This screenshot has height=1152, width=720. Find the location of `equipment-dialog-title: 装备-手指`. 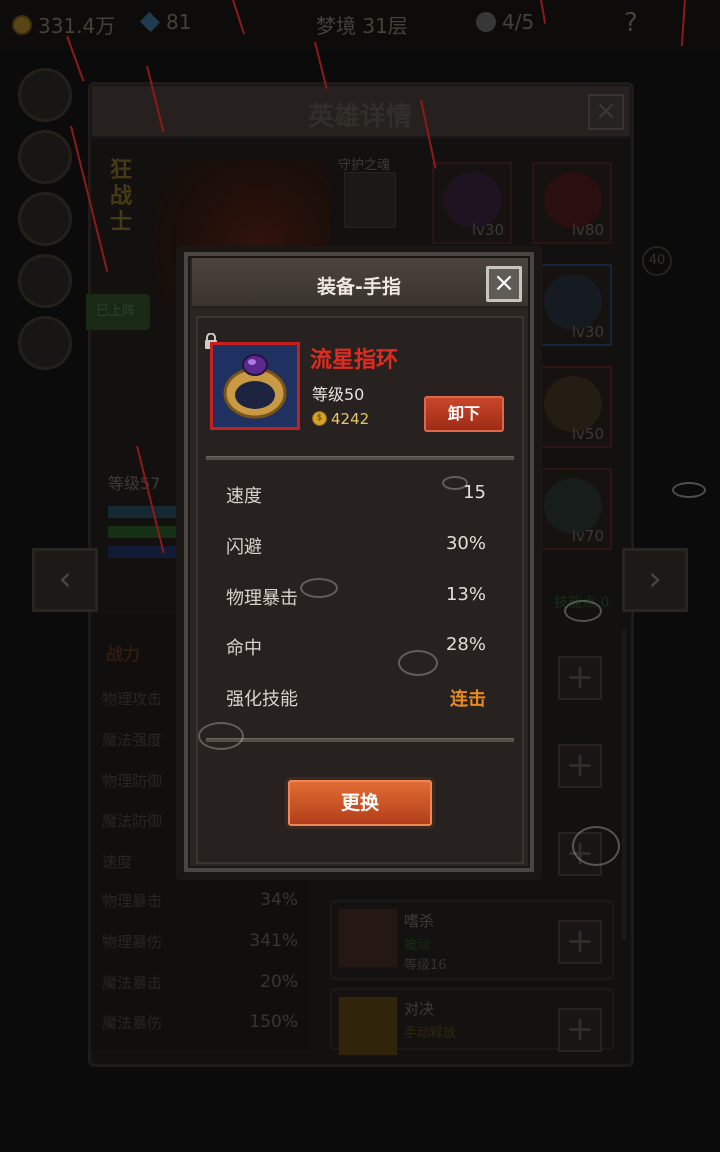

equipment-dialog-title: 装备-手指 is located at coordinates (359, 287).